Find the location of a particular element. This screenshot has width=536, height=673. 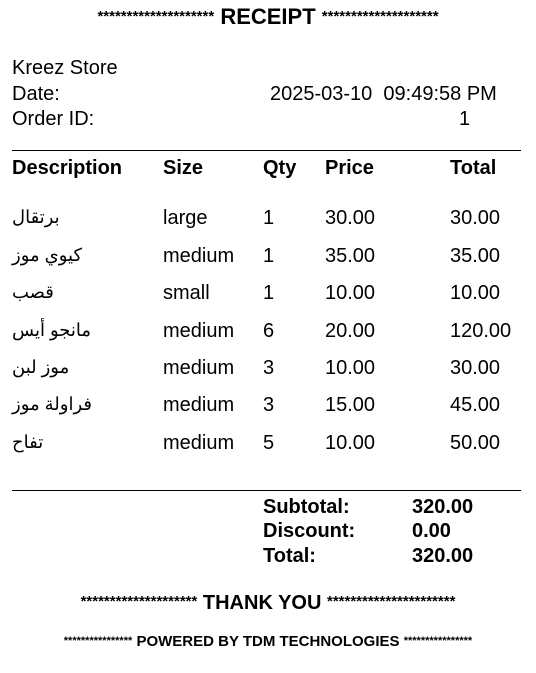

item-description: مانجو أيس is located at coordinates (52, 330).